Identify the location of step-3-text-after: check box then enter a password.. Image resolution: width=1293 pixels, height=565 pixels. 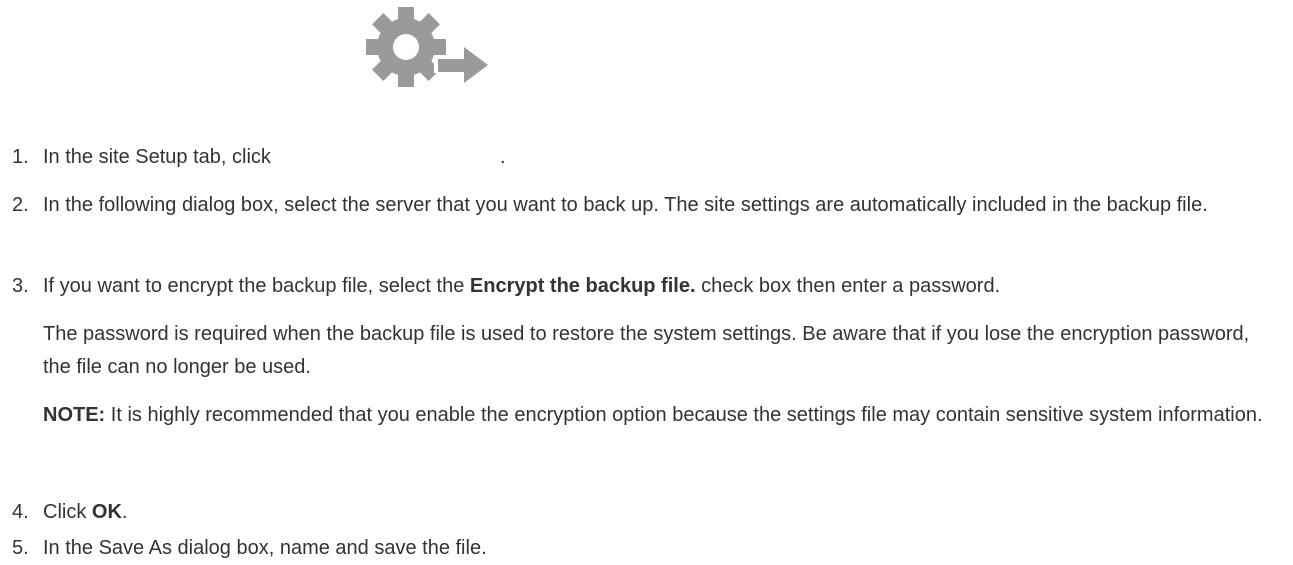
(848, 286).